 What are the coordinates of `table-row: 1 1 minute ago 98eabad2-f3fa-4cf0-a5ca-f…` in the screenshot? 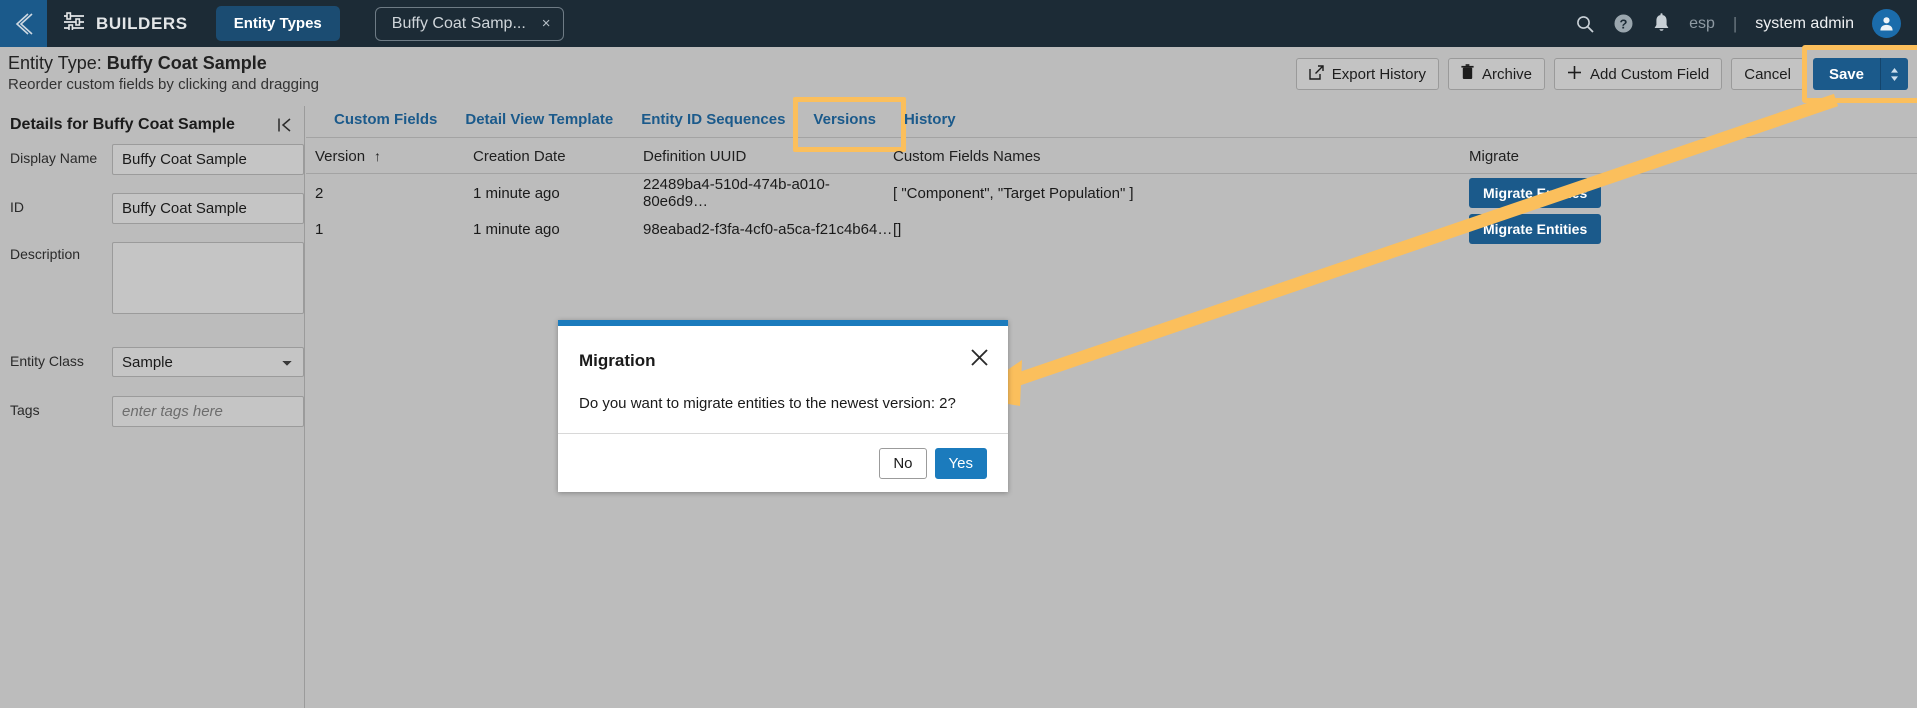 It's located at (1111, 229).